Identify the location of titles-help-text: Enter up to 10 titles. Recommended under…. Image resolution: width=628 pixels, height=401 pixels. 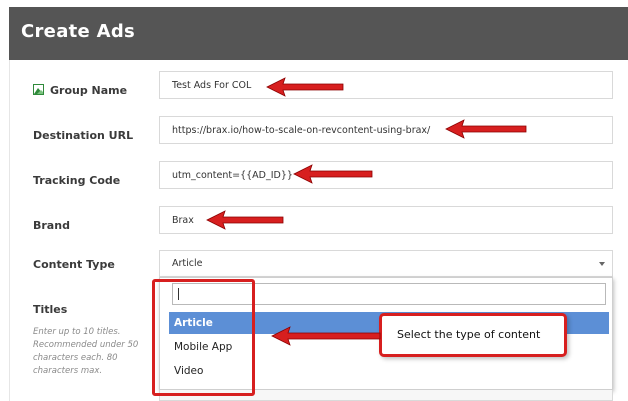
(86, 351).